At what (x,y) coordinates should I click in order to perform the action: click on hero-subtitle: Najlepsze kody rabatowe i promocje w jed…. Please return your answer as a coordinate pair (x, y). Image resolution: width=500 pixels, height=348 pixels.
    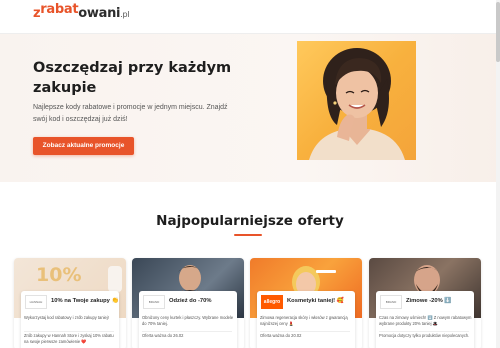
    Looking at the image, I should click on (130, 113).